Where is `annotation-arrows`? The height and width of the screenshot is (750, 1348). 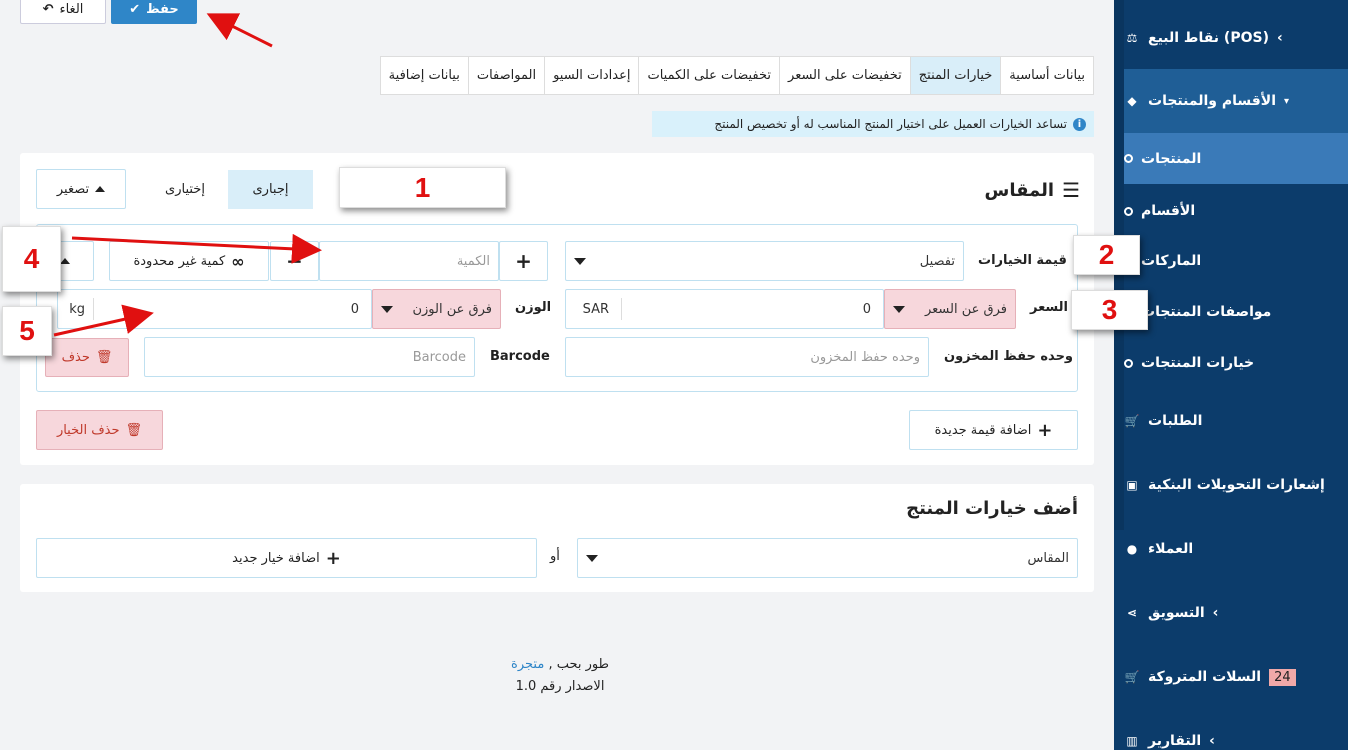
annotation-arrows is located at coordinates (187, 175).